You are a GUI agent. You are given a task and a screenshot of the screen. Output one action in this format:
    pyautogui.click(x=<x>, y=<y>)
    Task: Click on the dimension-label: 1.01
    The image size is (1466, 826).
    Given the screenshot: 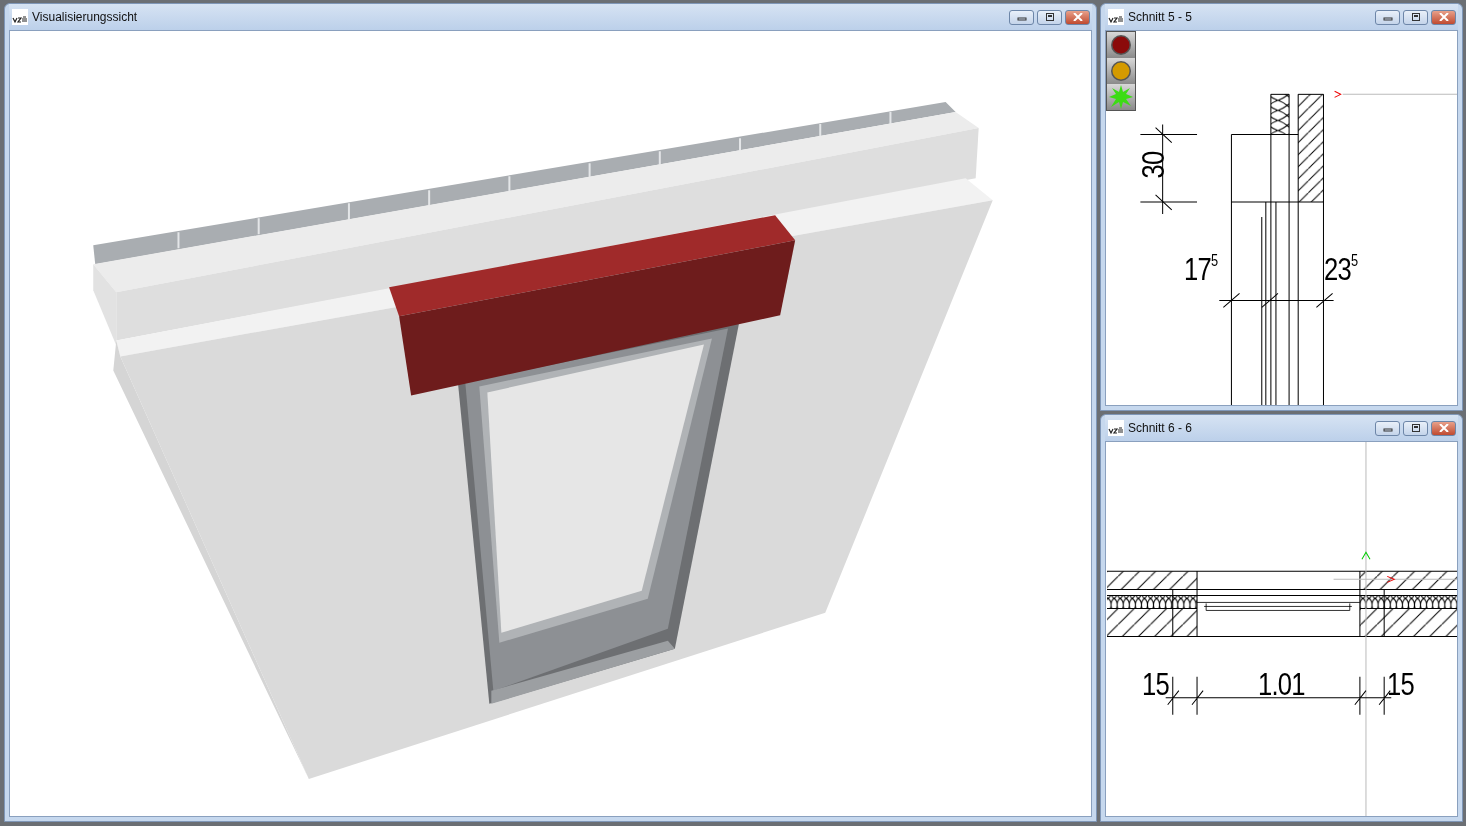 What is the action you would take?
    pyautogui.click(x=1281, y=684)
    